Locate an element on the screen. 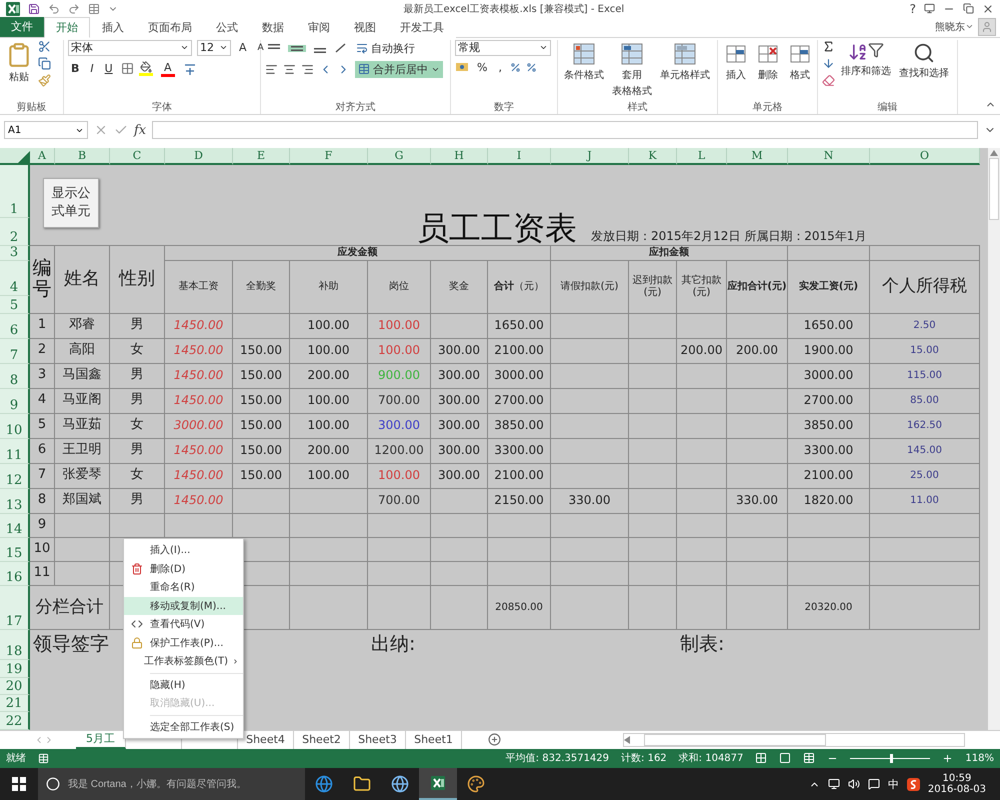 Image resolution: width=1000 pixels, height=800 pixels. column-header: H is located at coordinates (459, 156).